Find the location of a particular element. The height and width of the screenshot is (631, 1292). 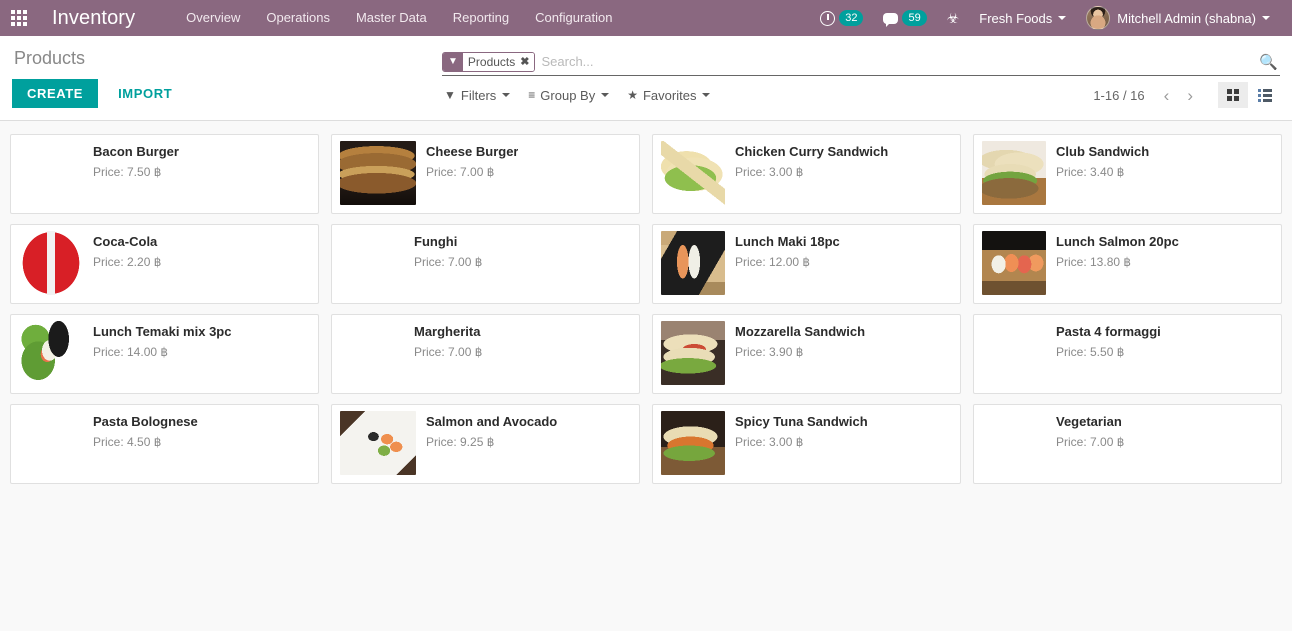

product-card-body: Pasta 4 formaggi Price: 5.50 ฿ is located at coordinates (1127, 354).